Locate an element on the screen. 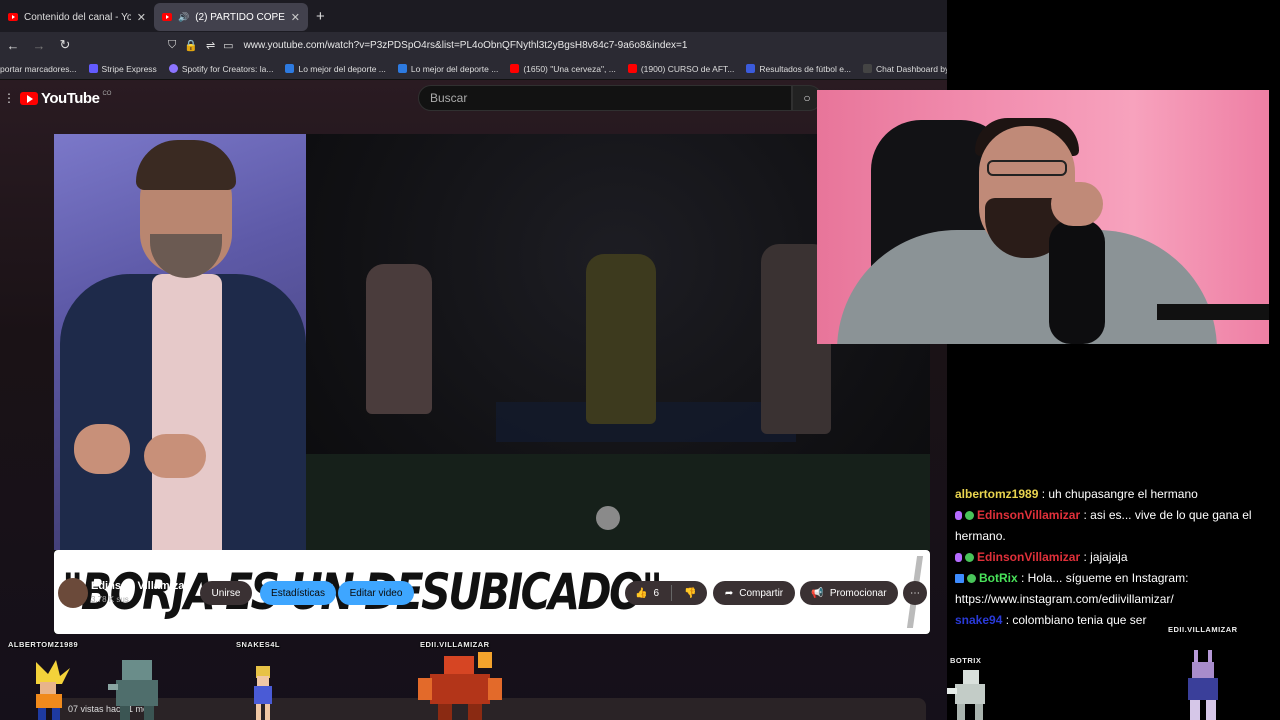  chat-username: BotRix is located at coordinates (998, 578).